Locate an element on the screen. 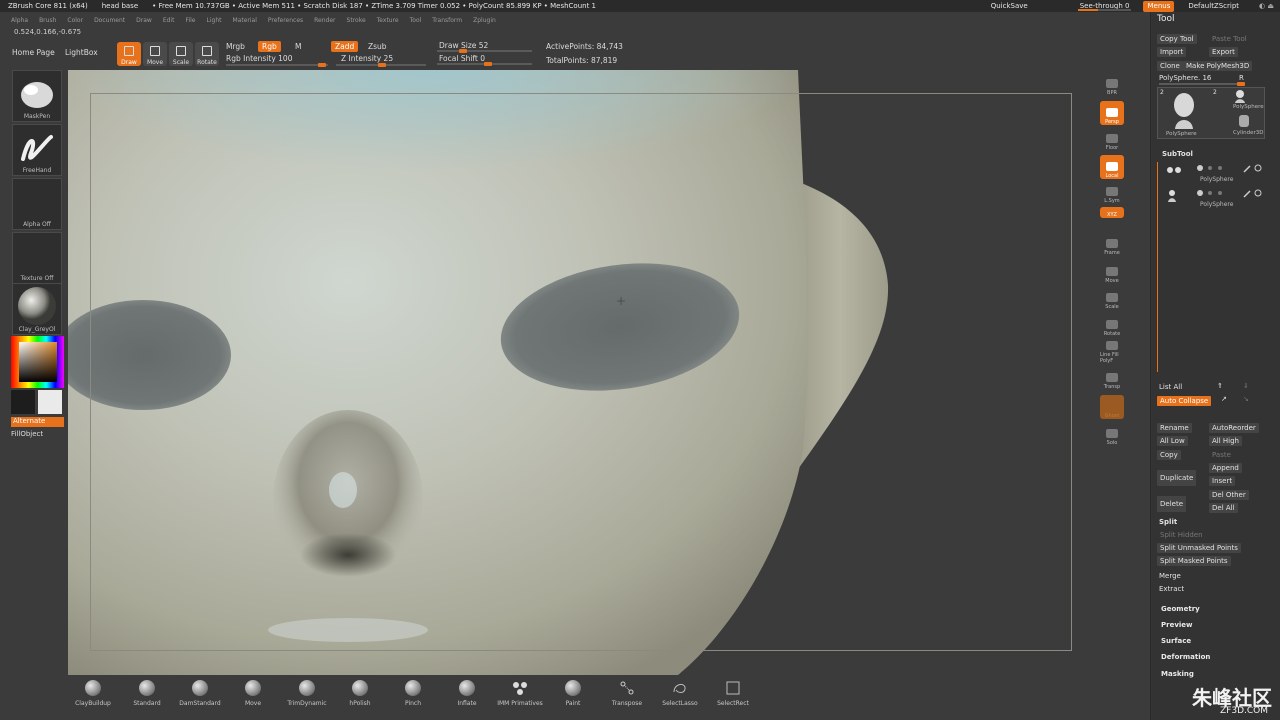 This screenshot has width=1280, height=720. insert-button: Insert is located at coordinates (1222, 481).